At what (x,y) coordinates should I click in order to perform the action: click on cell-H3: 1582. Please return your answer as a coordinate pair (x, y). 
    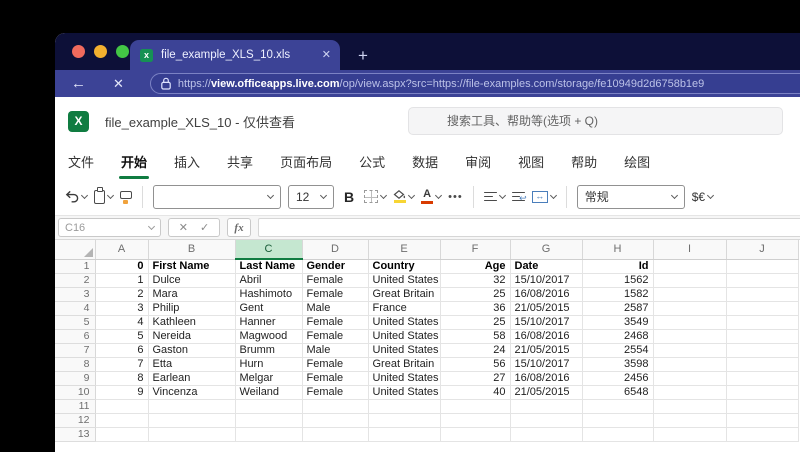
    Looking at the image, I should click on (618, 294).